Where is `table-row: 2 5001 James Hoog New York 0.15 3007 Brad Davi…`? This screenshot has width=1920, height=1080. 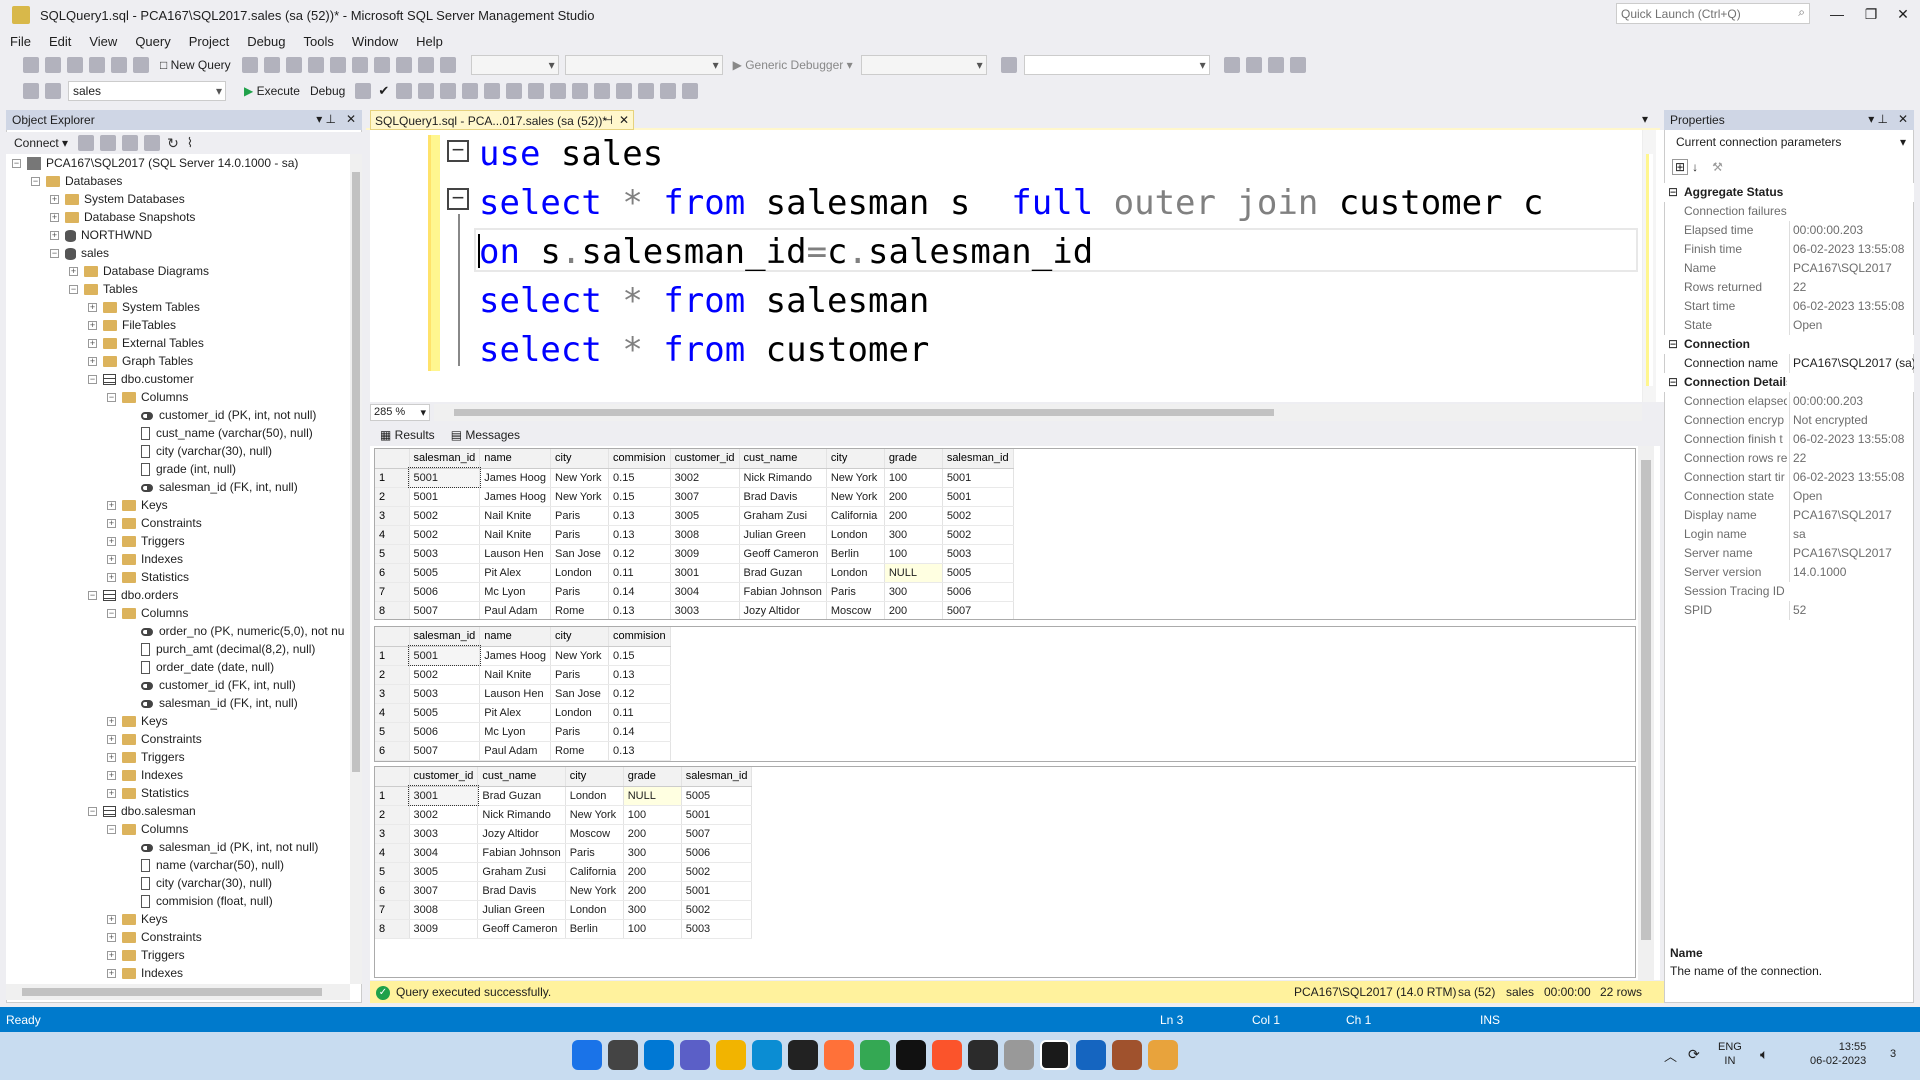
table-row: 2 5001 James Hoog New York 0.15 3007 Brad Davi… is located at coordinates (694, 497).